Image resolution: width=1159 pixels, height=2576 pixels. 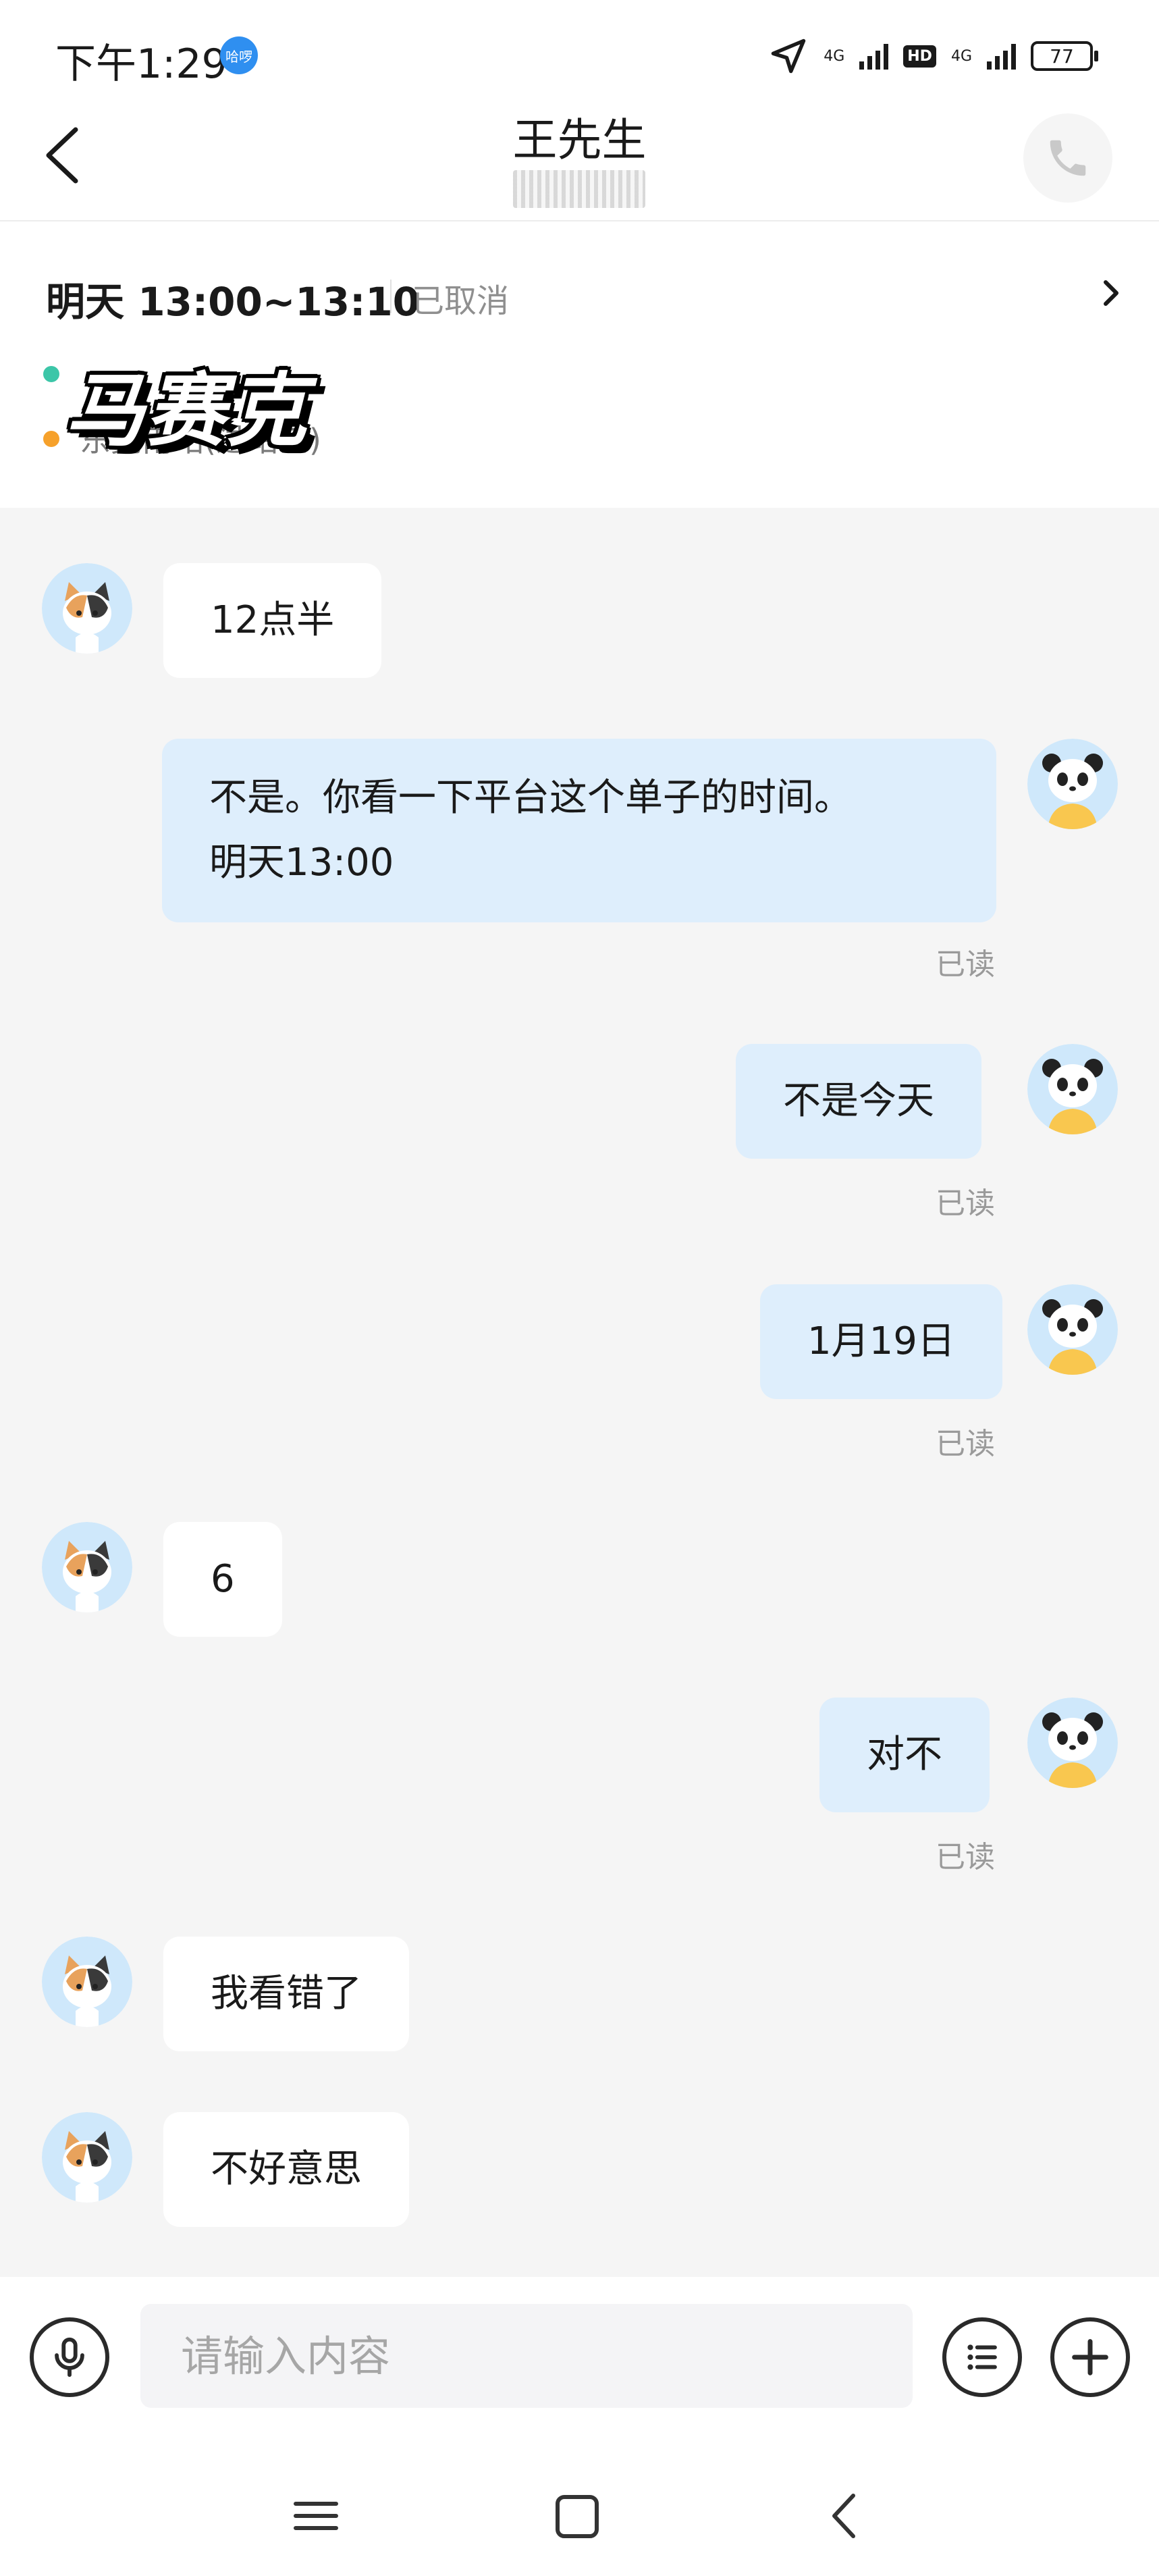 What do you see at coordinates (579, 140) in the screenshot?
I see `page-title: 王先生` at bounding box center [579, 140].